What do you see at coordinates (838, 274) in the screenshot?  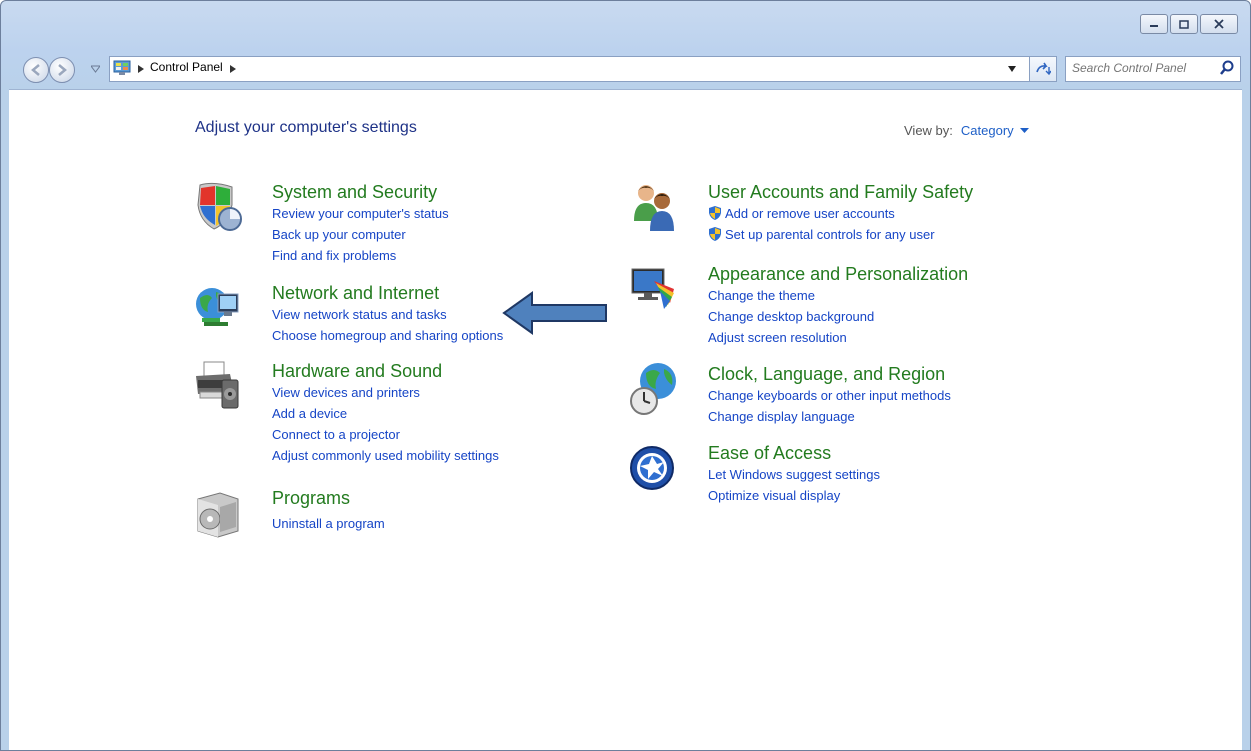 I see `appearance-link: Appearance and Personalization` at bounding box center [838, 274].